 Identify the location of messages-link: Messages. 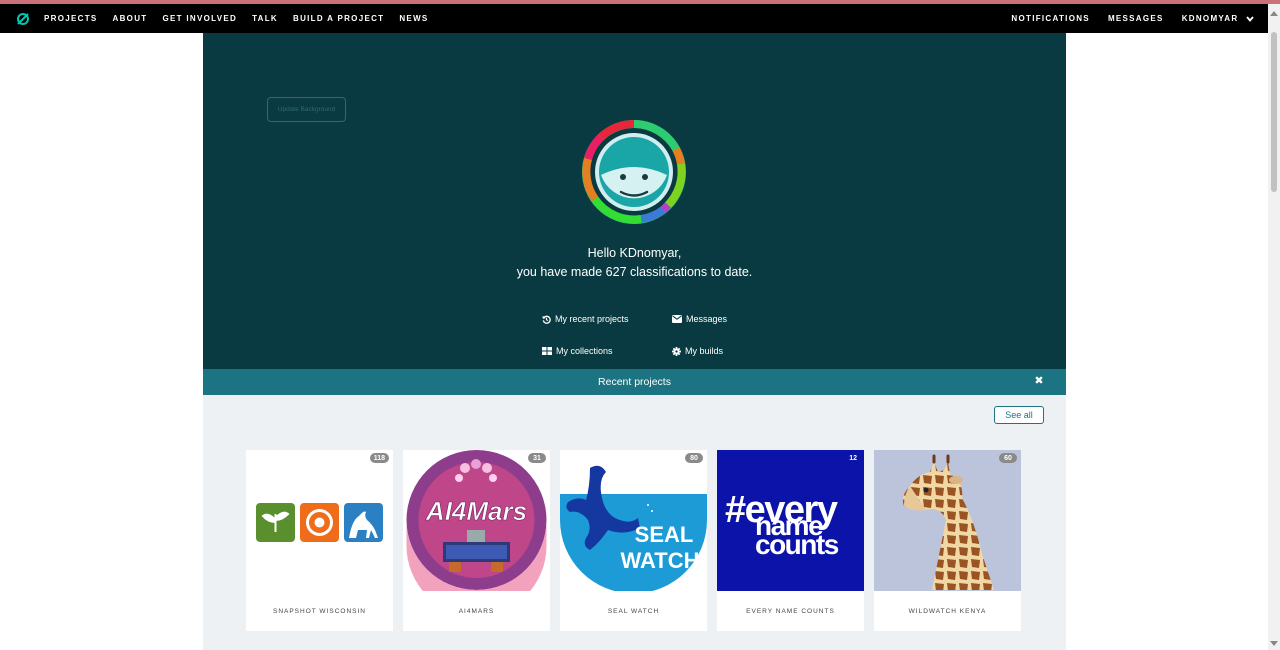
(699, 319).